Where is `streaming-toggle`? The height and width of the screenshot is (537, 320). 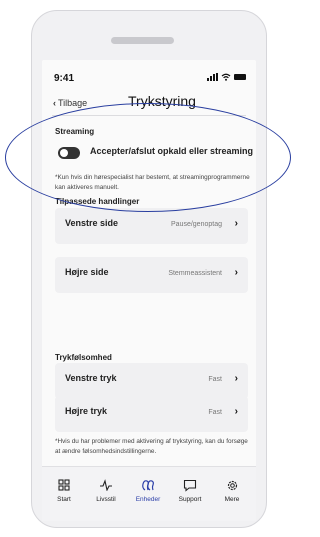 streaming-toggle is located at coordinates (69, 153).